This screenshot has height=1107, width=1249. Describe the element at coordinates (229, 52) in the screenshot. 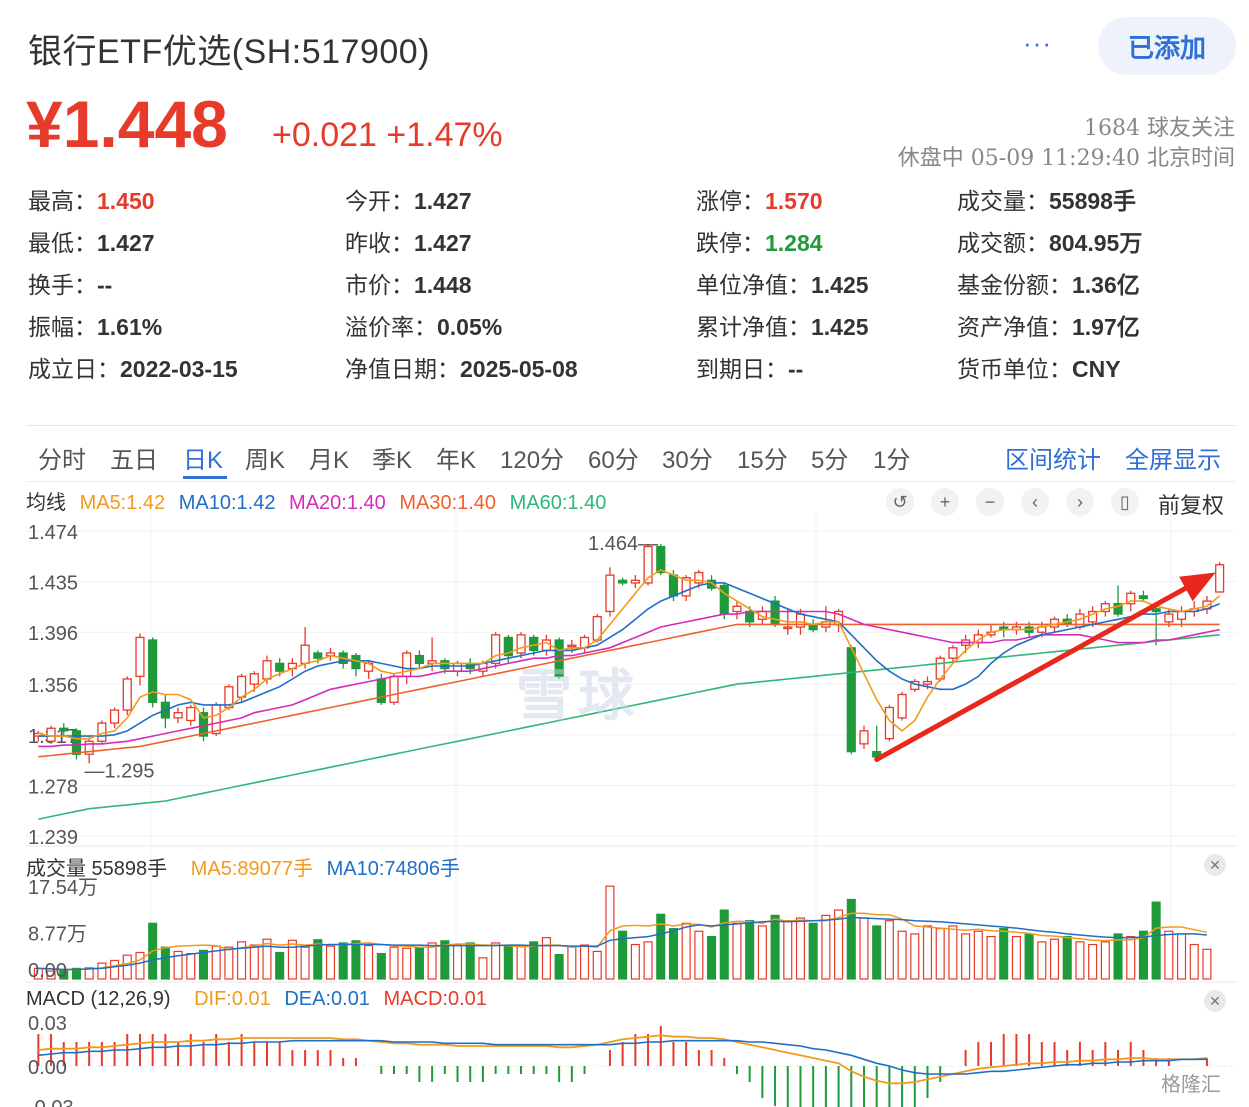

I see `page-title: 银行ETF优选(SH:517900)` at that location.